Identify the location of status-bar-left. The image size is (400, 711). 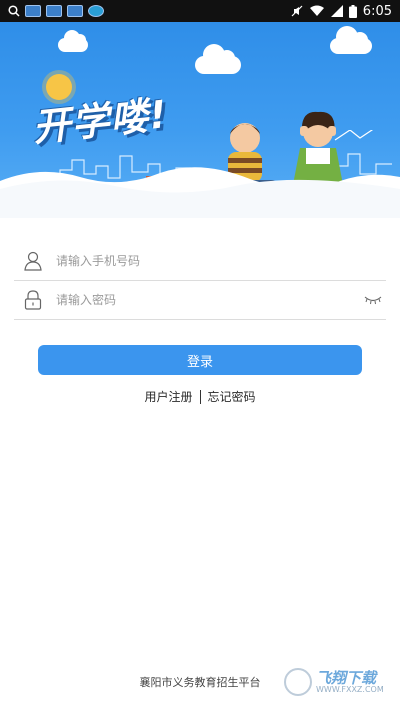
(52, 11).